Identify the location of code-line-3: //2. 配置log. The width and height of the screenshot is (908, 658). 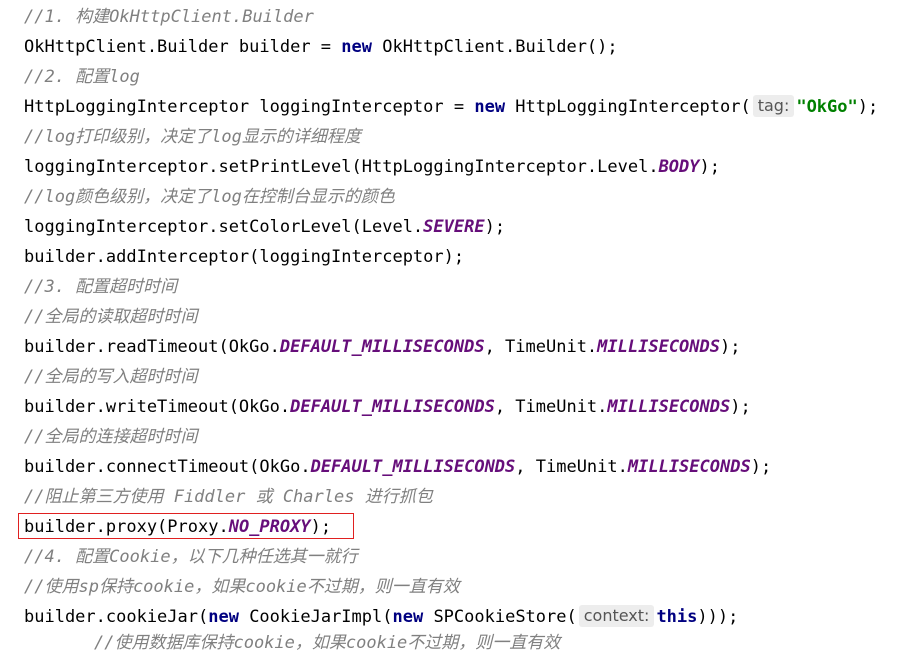
(82, 77).